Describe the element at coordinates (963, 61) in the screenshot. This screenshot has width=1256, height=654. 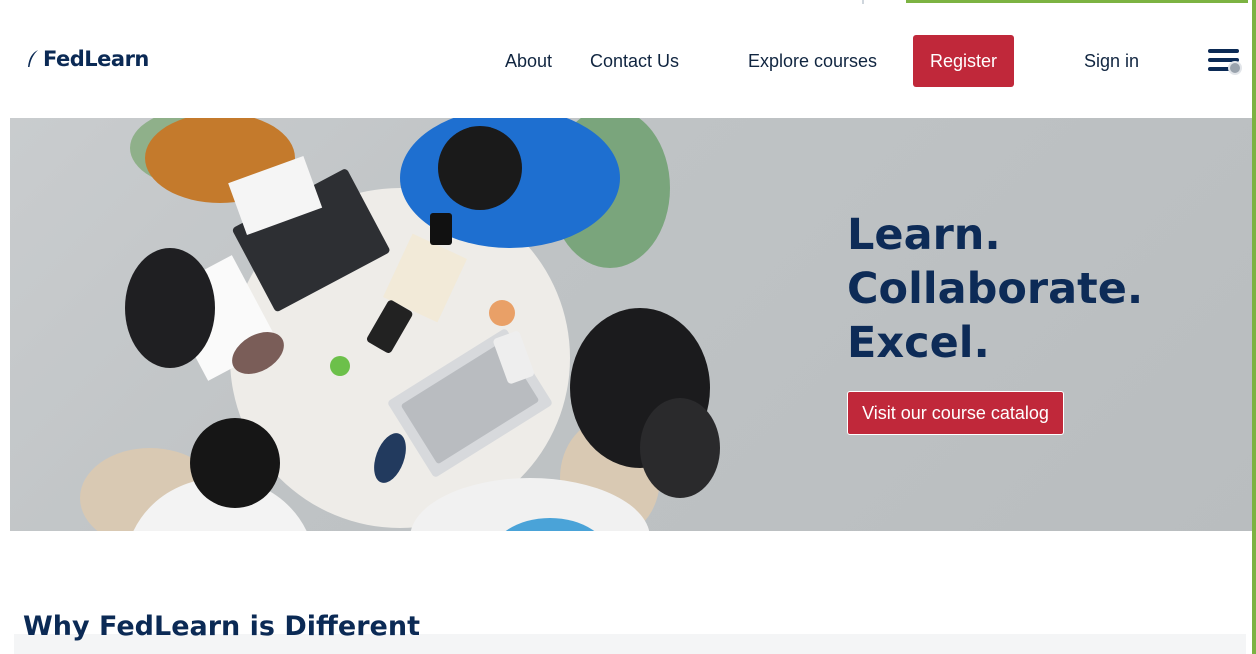
I see `register-button: Register` at that location.